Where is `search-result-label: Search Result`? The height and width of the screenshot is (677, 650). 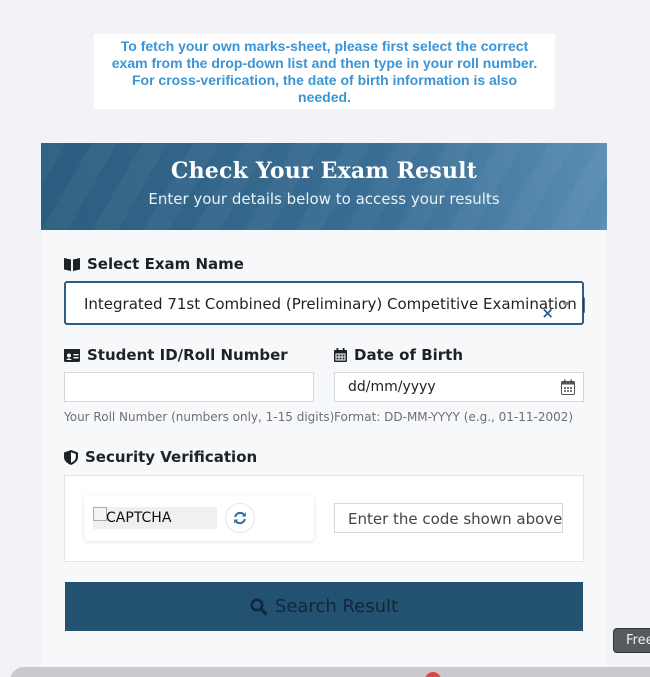 search-result-label: Search Result is located at coordinates (336, 606).